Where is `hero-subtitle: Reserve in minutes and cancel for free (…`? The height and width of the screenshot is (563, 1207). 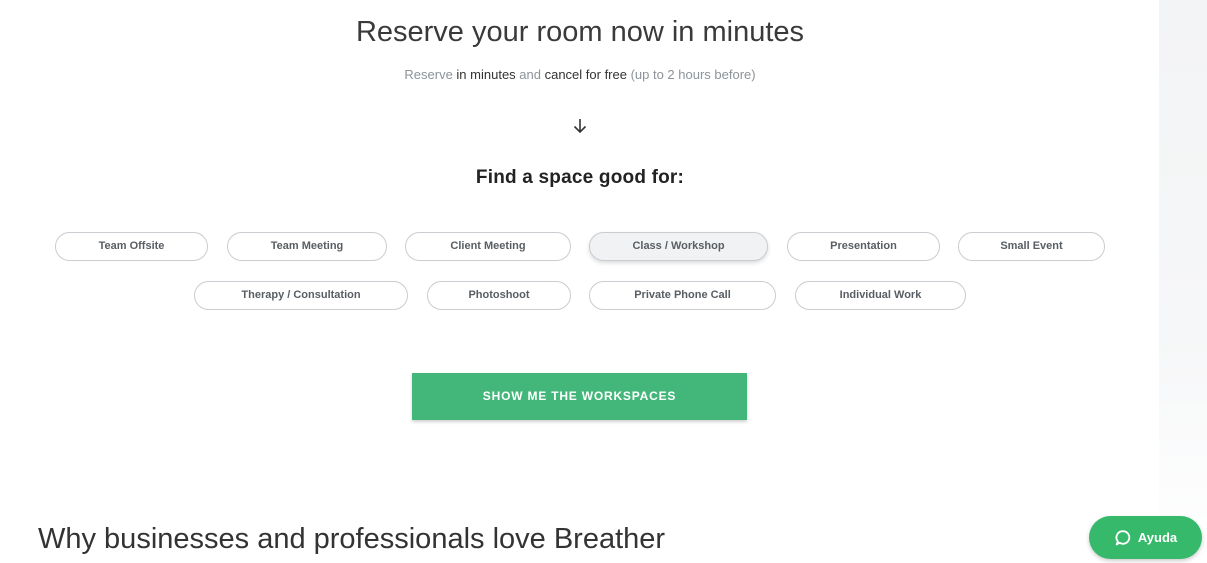
hero-subtitle: Reserve in minutes and cancel for free (… is located at coordinates (580, 74).